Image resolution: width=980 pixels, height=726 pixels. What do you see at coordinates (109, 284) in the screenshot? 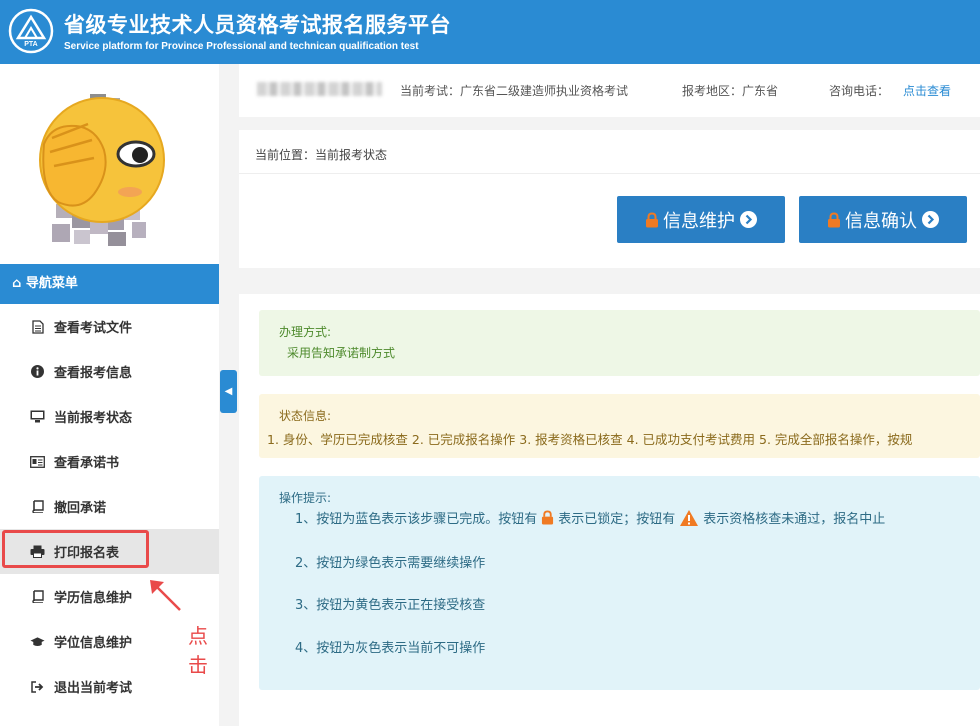
I see `nav-menu-header: ⌂ 导航菜单` at bounding box center [109, 284].